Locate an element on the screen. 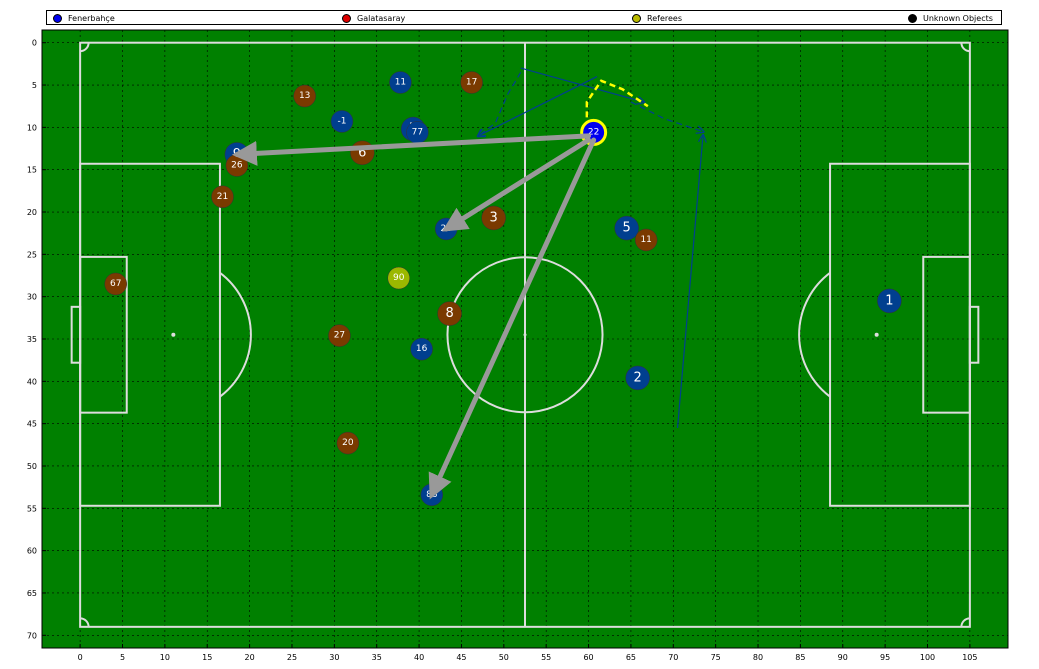 The width and height of the screenshot is (1039, 669). y-tick-label: 70 is located at coordinates (32, 635).